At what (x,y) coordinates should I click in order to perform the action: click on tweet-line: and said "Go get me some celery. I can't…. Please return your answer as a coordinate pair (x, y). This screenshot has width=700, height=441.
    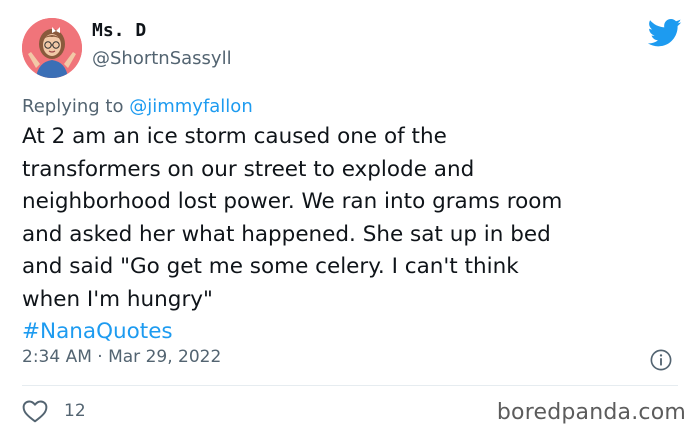
    Looking at the image, I should click on (270, 266).